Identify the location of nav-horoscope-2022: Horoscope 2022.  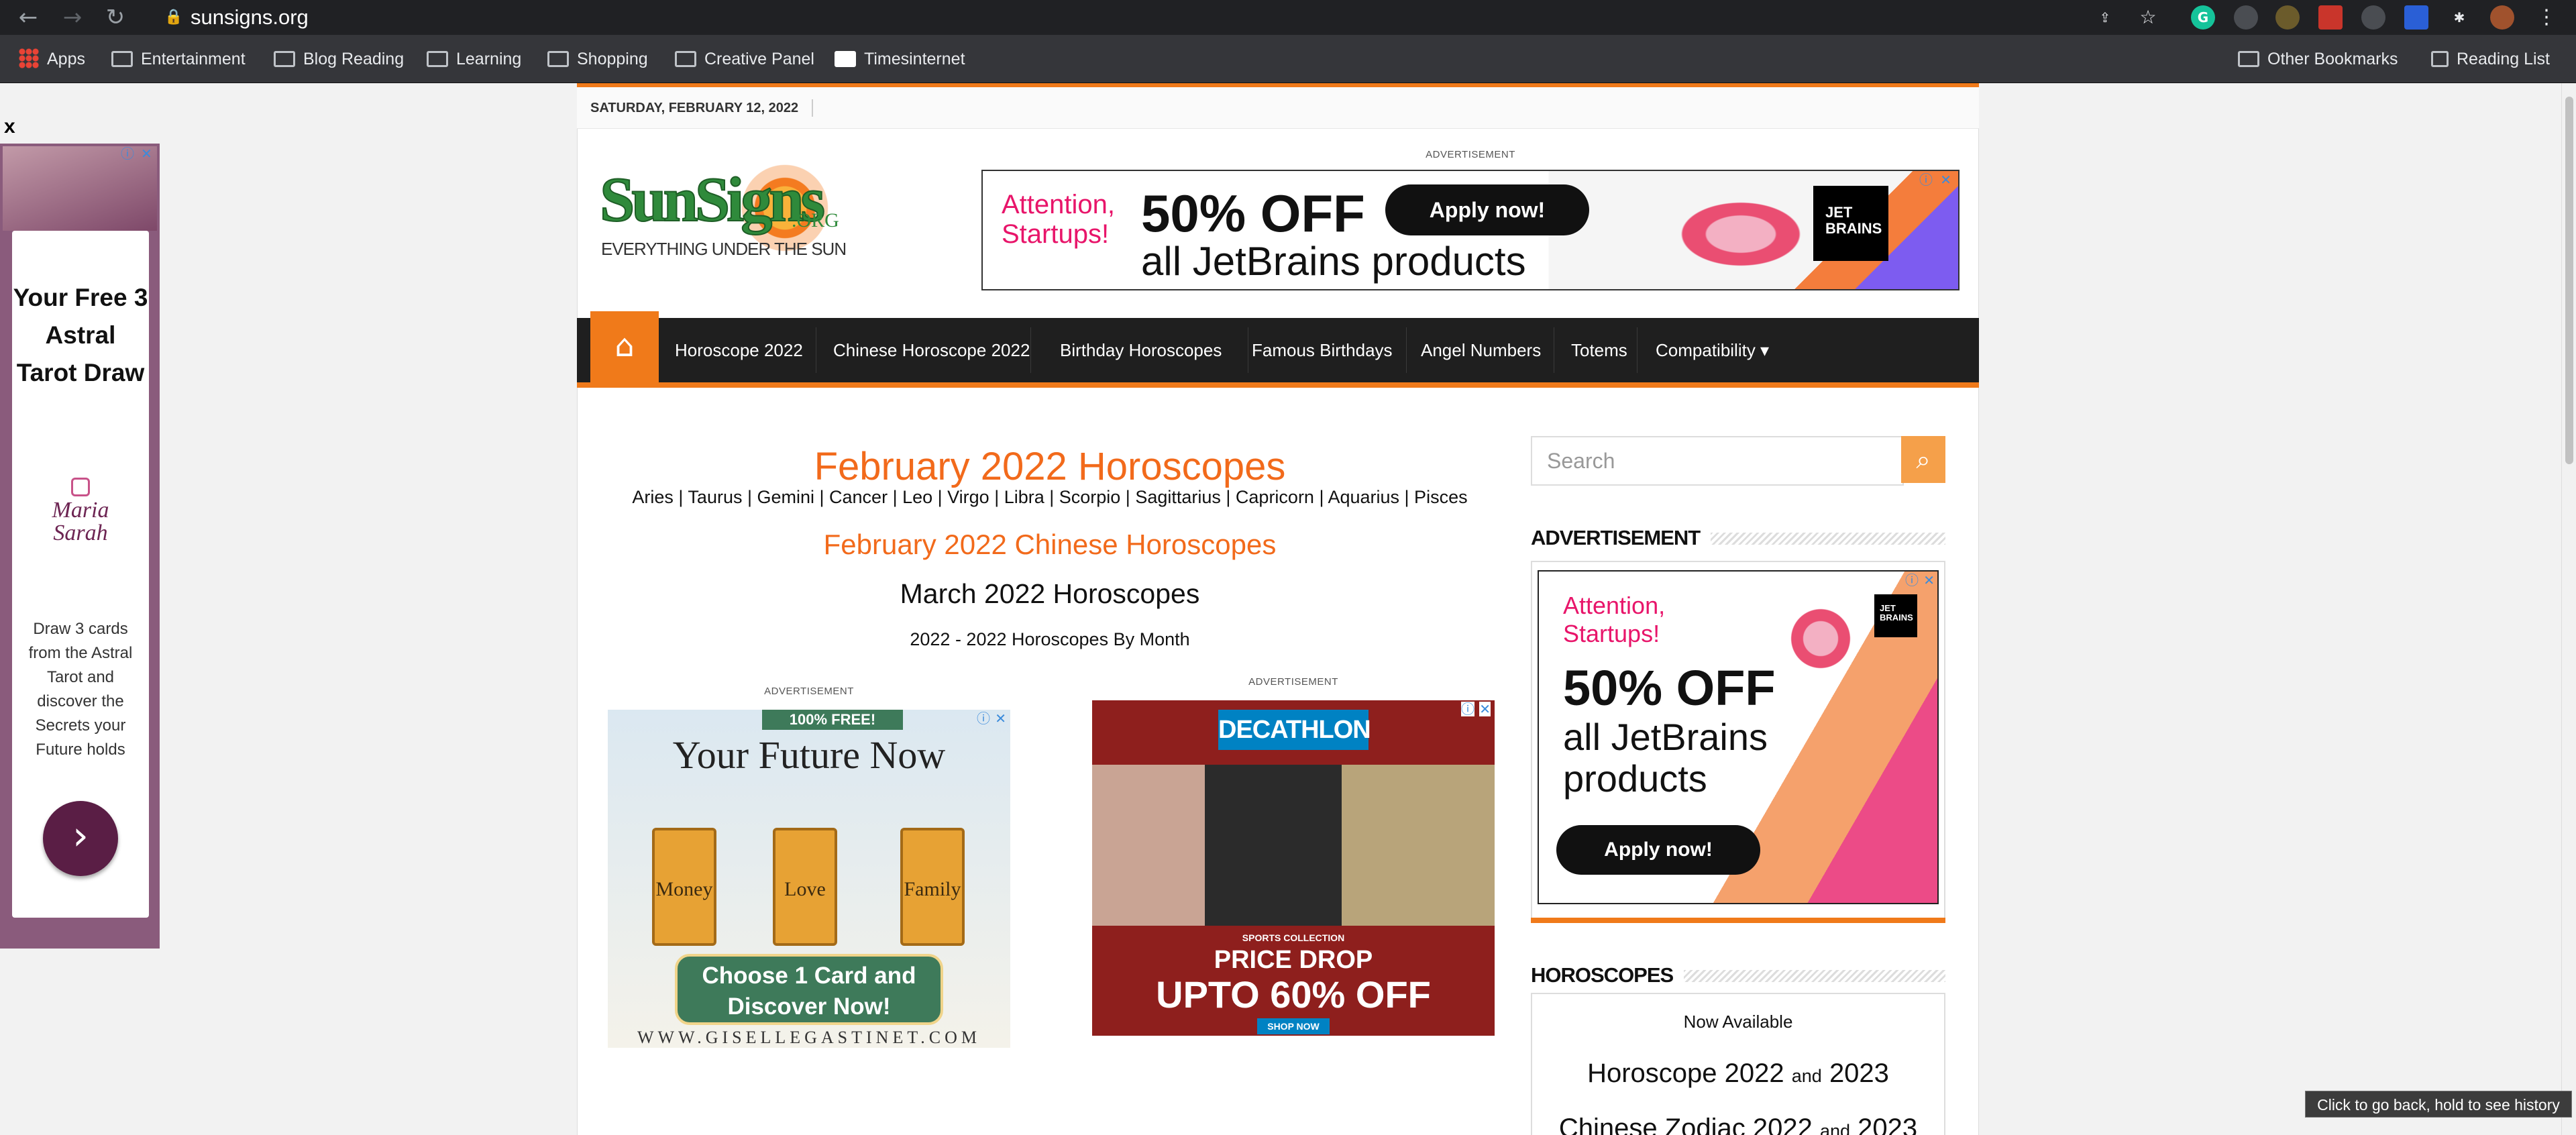
(739, 350).